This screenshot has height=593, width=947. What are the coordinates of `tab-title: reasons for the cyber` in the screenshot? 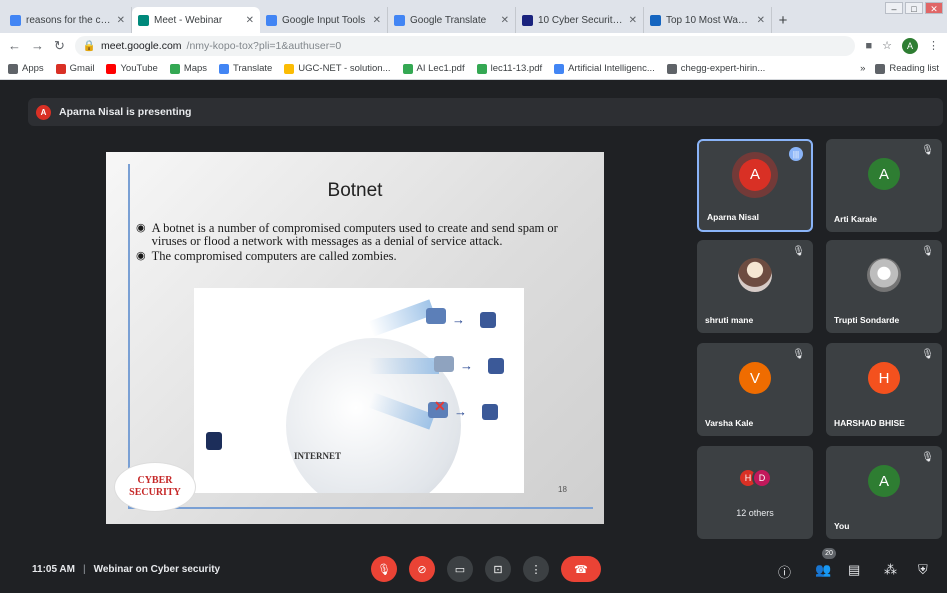 It's located at (69, 20).